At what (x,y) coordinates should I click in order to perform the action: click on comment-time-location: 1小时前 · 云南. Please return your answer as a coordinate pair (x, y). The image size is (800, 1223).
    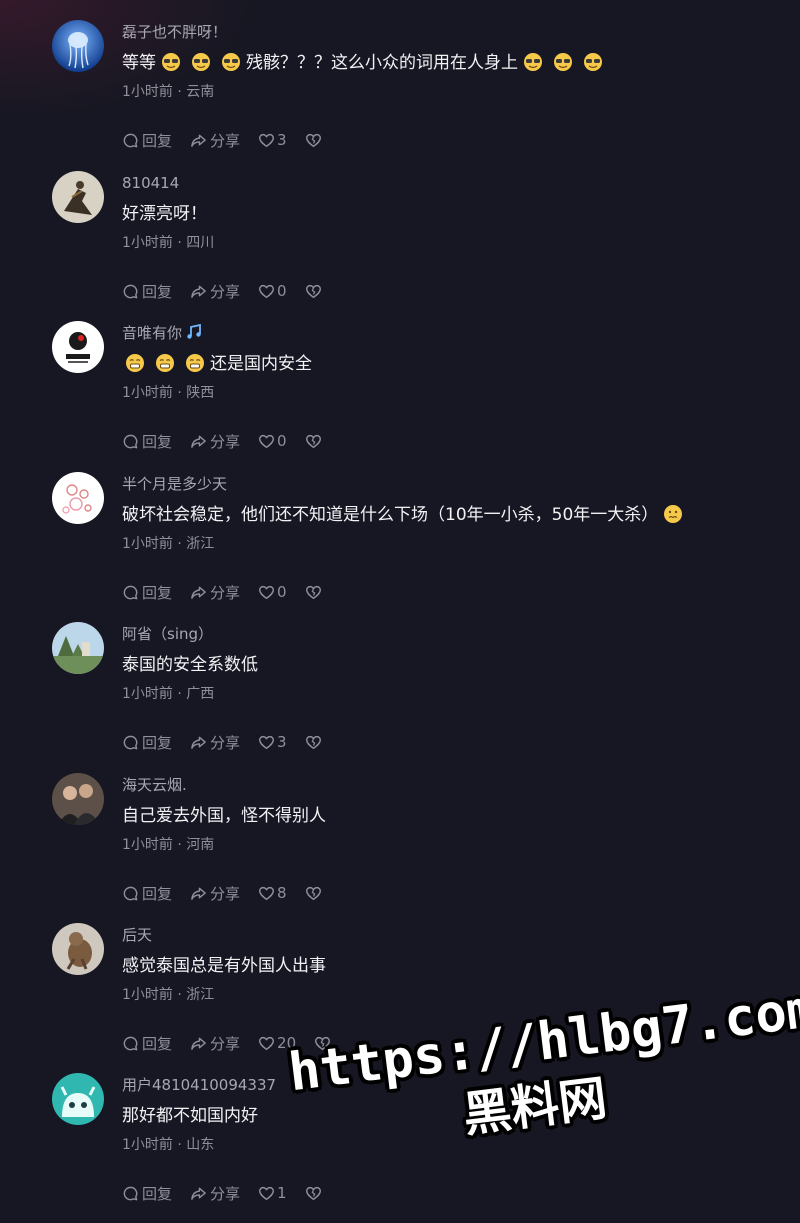
    Looking at the image, I should click on (168, 92).